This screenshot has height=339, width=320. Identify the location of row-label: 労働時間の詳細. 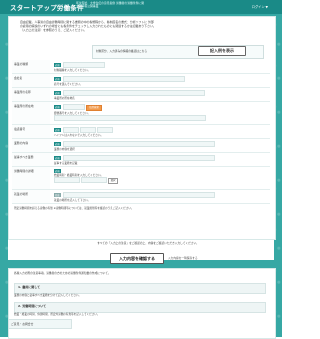
(31, 178).